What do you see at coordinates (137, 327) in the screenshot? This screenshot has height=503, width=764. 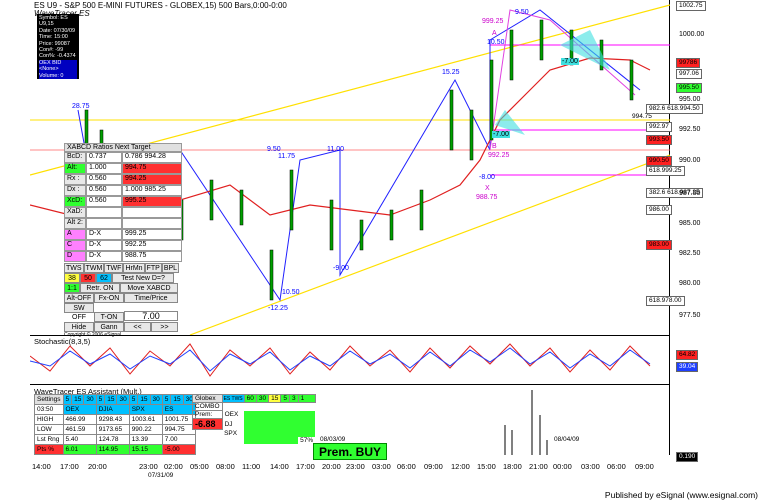 I see `prev-button: <<` at bounding box center [137, 327].